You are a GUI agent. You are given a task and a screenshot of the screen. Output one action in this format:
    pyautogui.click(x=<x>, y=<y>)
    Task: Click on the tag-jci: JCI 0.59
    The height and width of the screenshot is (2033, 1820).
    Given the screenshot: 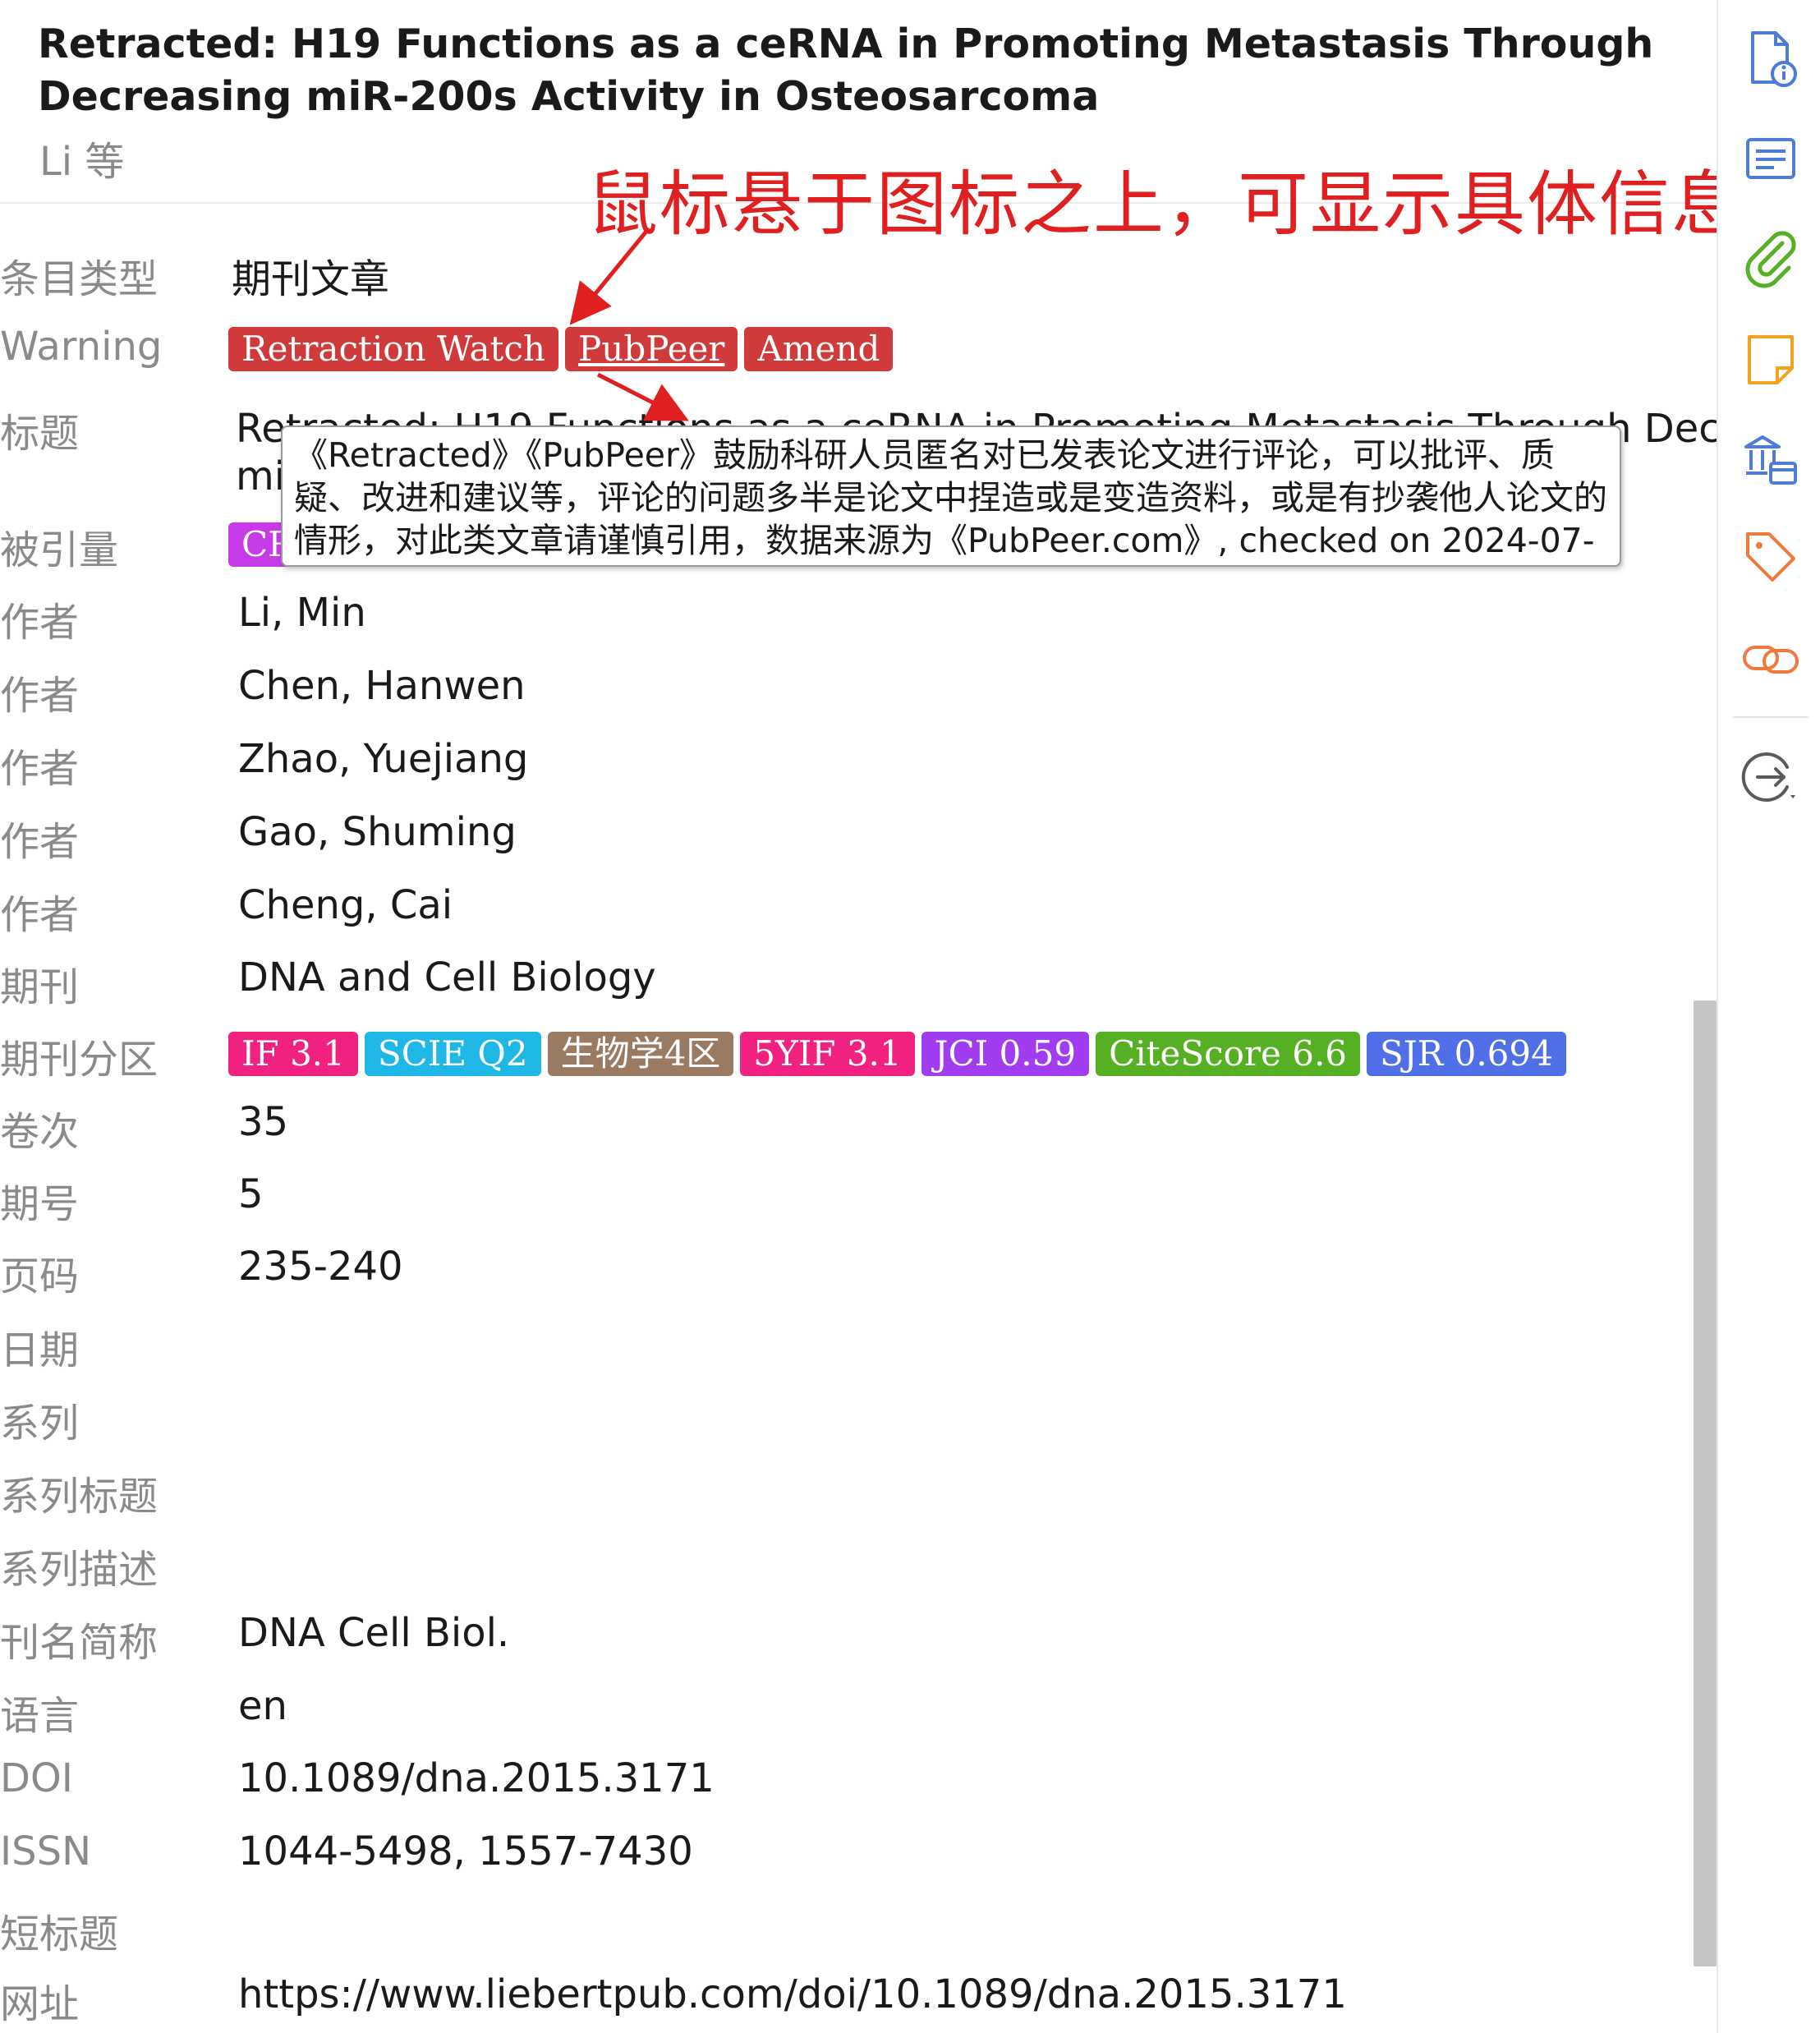 What is the action you would take?
    pyautogui.click(x=1005, y=1054)
    